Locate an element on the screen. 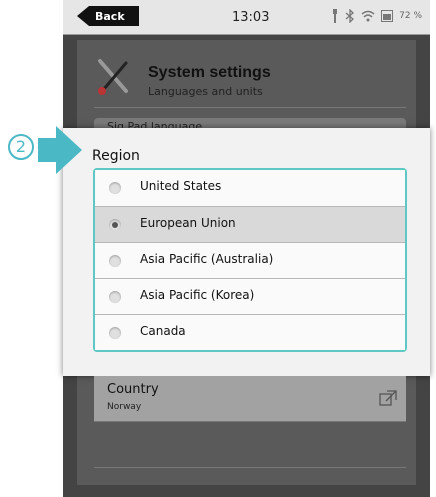 The height and width of the screenshot is (497, 436). back-button: Back is located at coordinates (108, 16).